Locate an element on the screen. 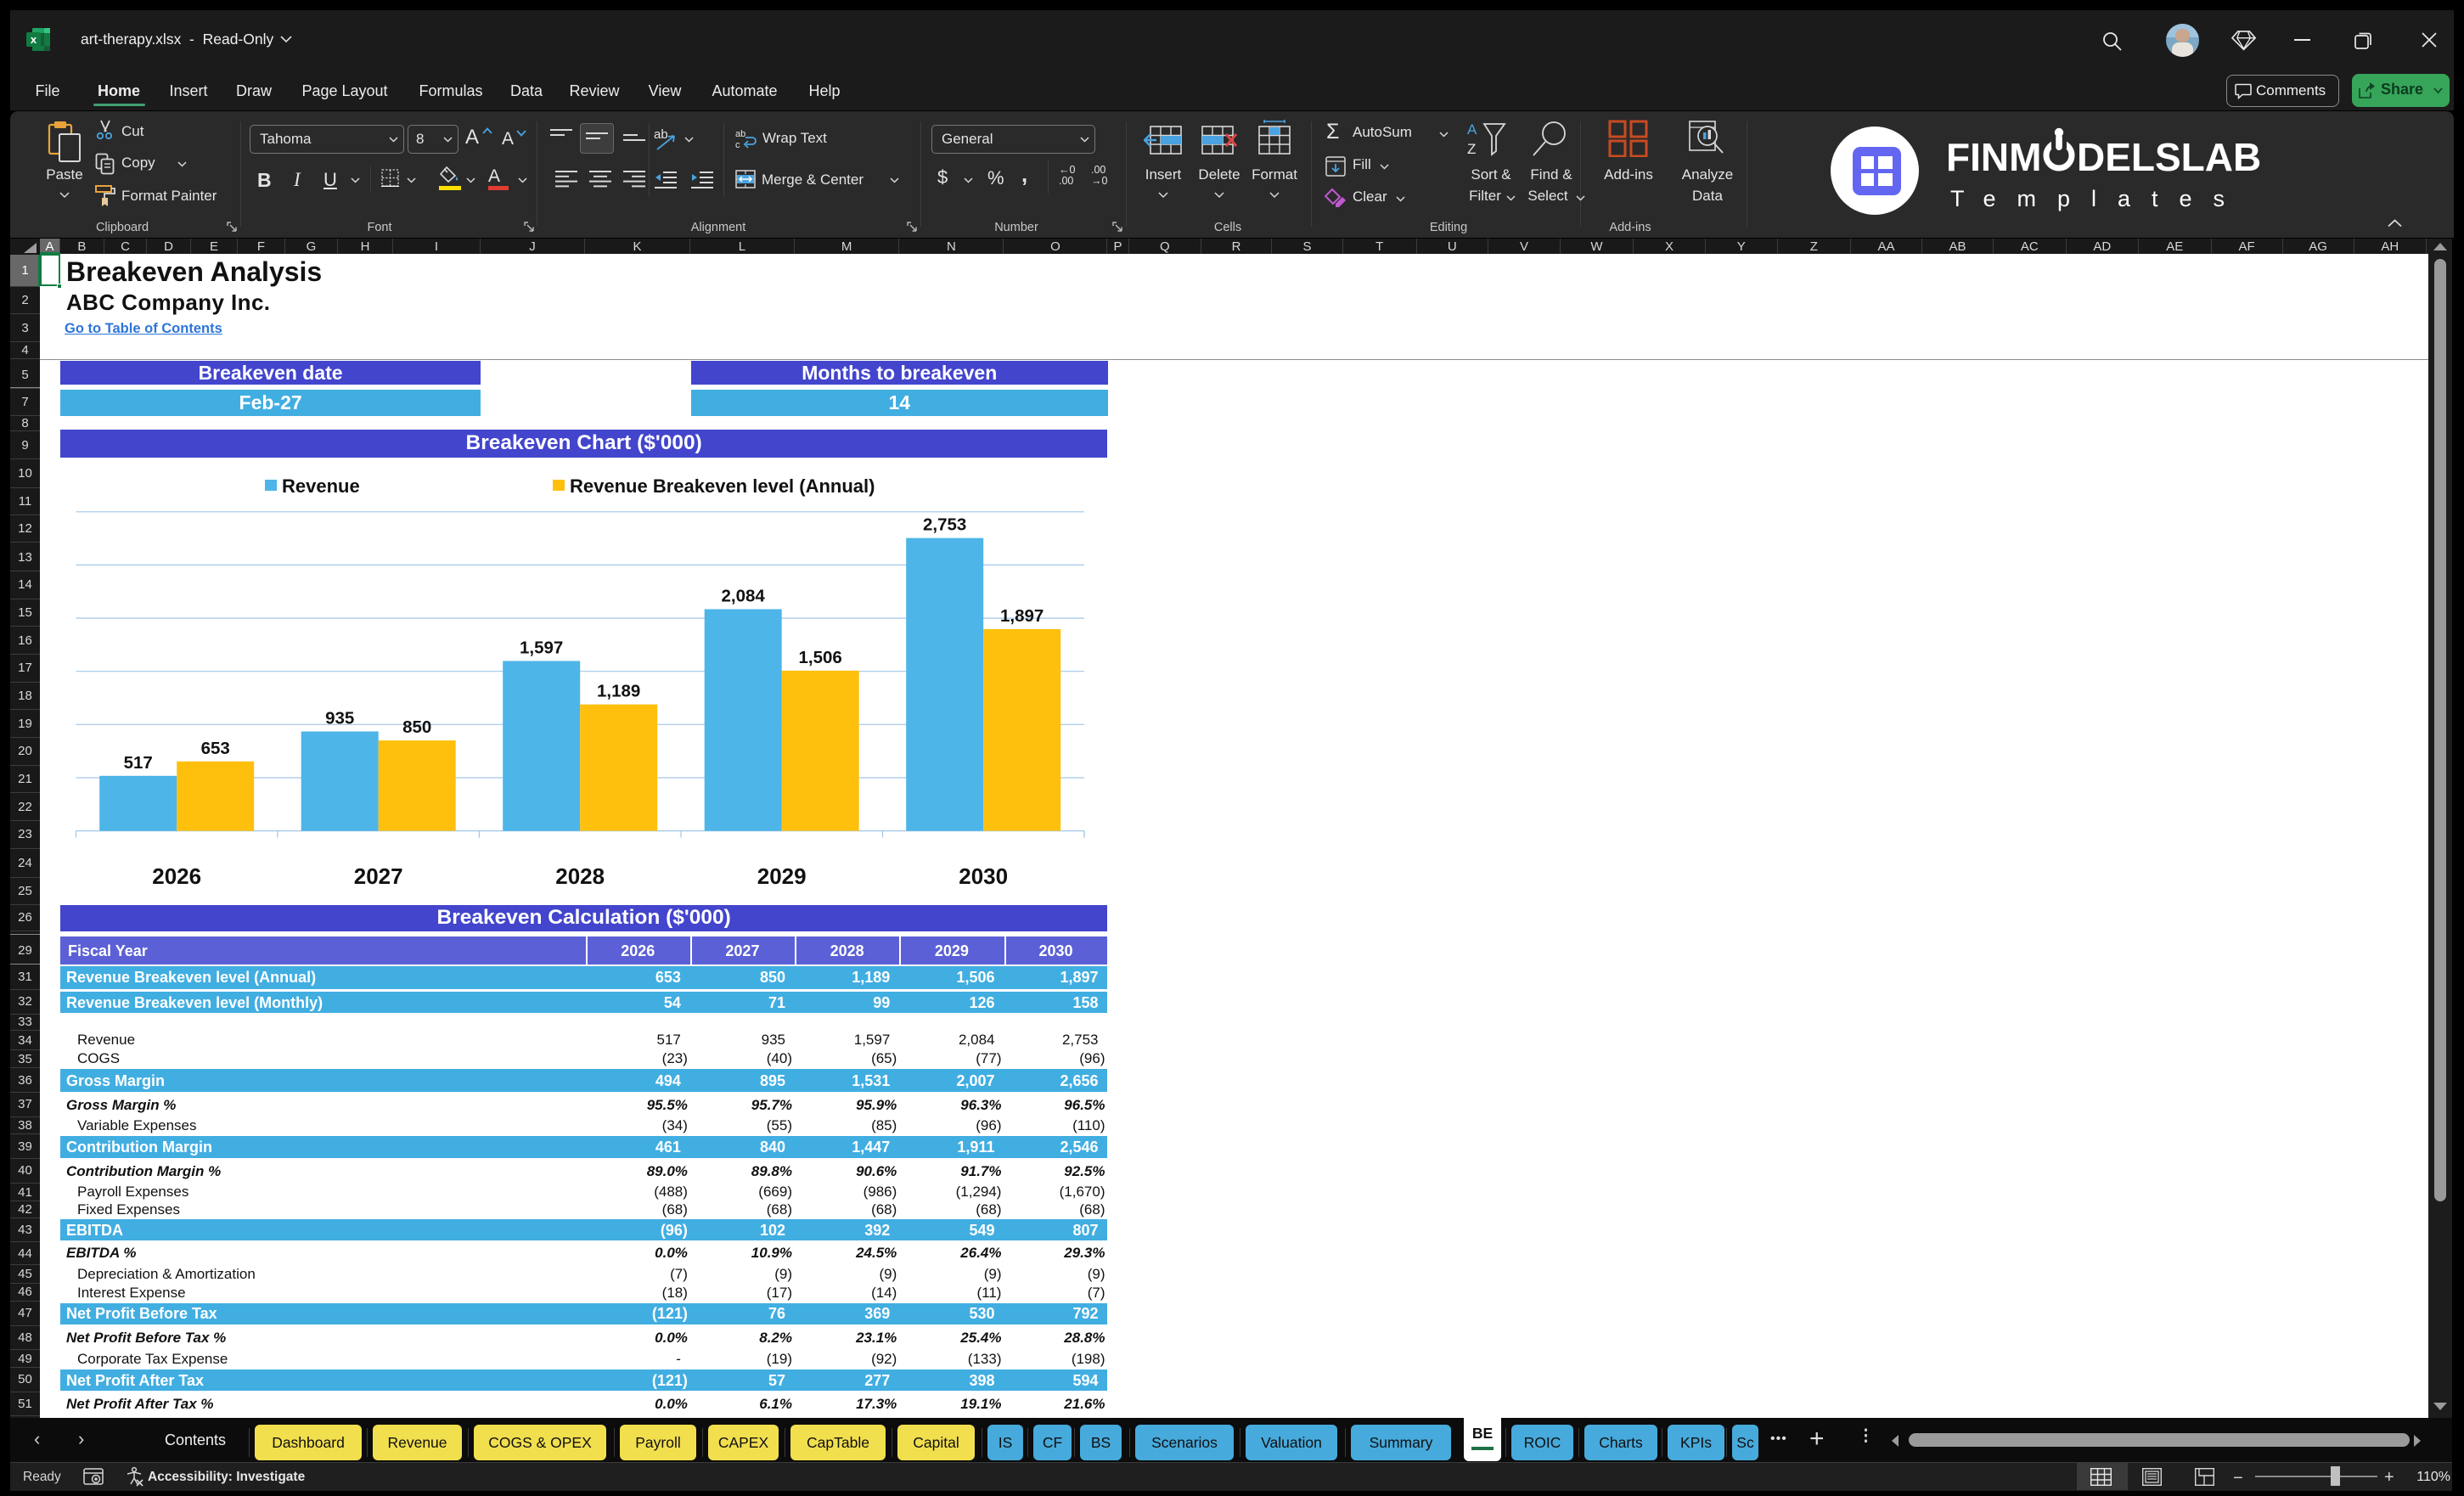 This screenshot has width=2464, height=1496. svg-text:Revenue Breakeven level (Annua: Revenue Breakeven level (Annual) is located at coordinates (722, 486).